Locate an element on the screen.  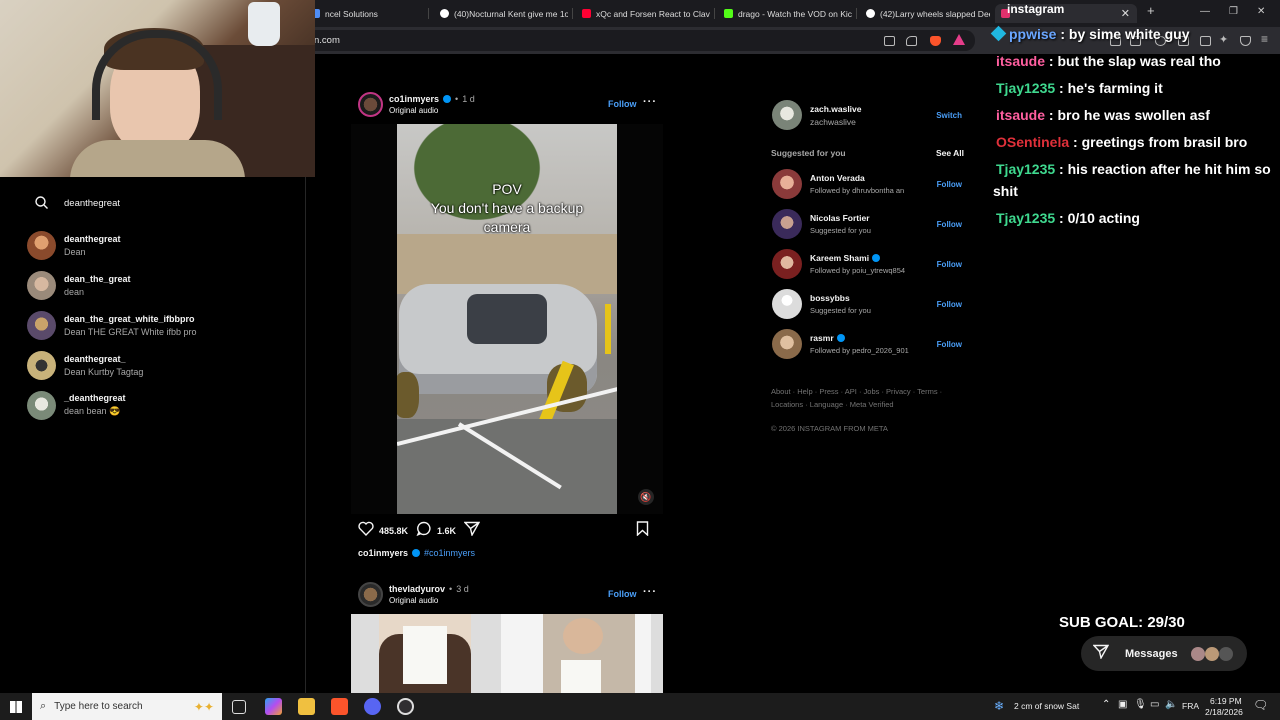
menu-icon: ≡ is located at coordinates (1264, 39).